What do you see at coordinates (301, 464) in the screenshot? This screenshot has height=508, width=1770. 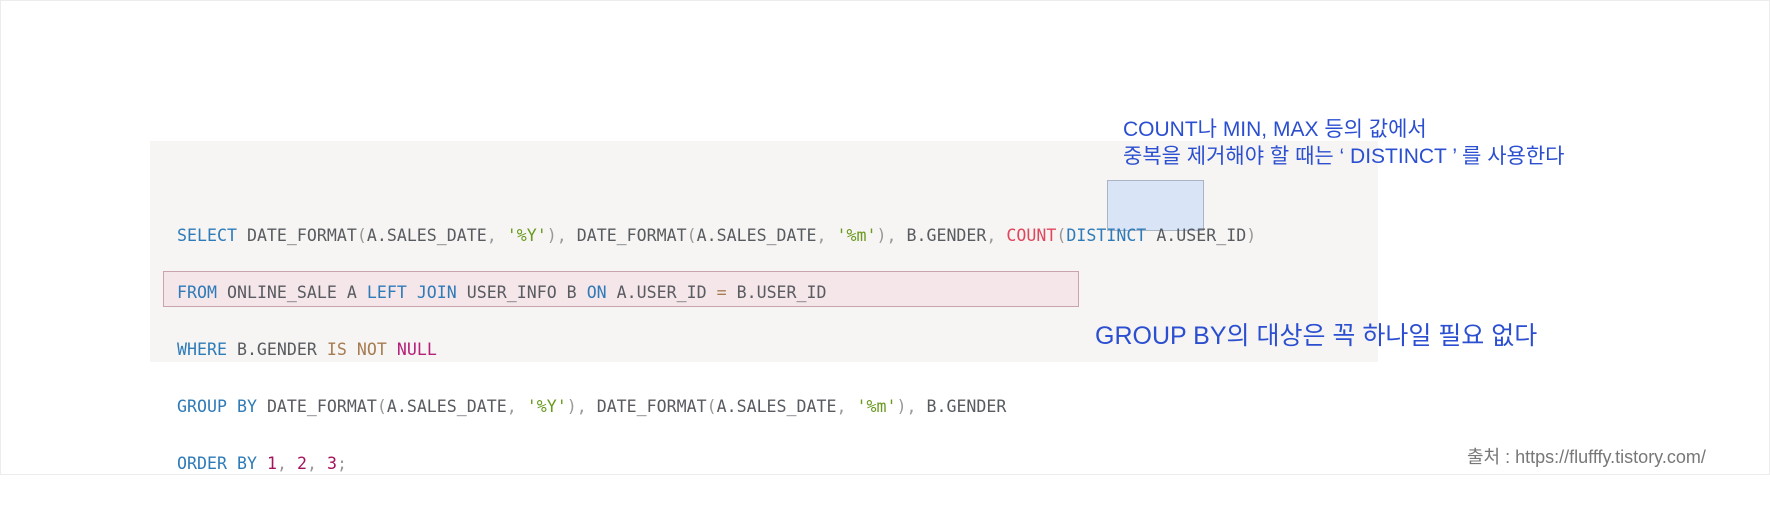 I see `number-2: 2` at bounding box center [301, 464].